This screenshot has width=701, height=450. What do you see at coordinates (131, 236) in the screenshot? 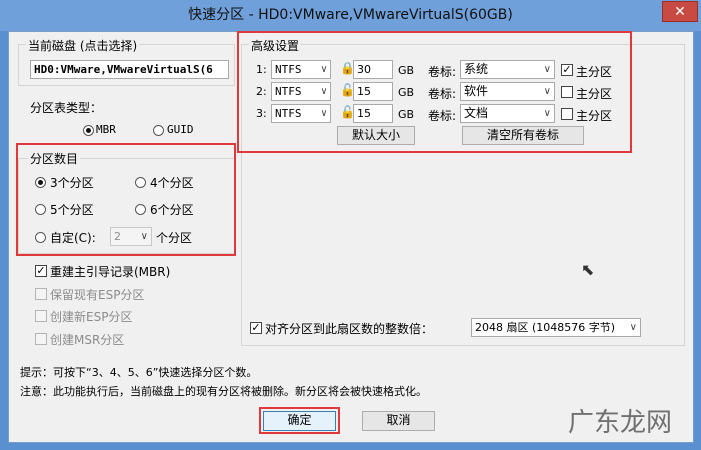
I see `custom-count-select: 2 ∨` at bounding box center [131, 236].